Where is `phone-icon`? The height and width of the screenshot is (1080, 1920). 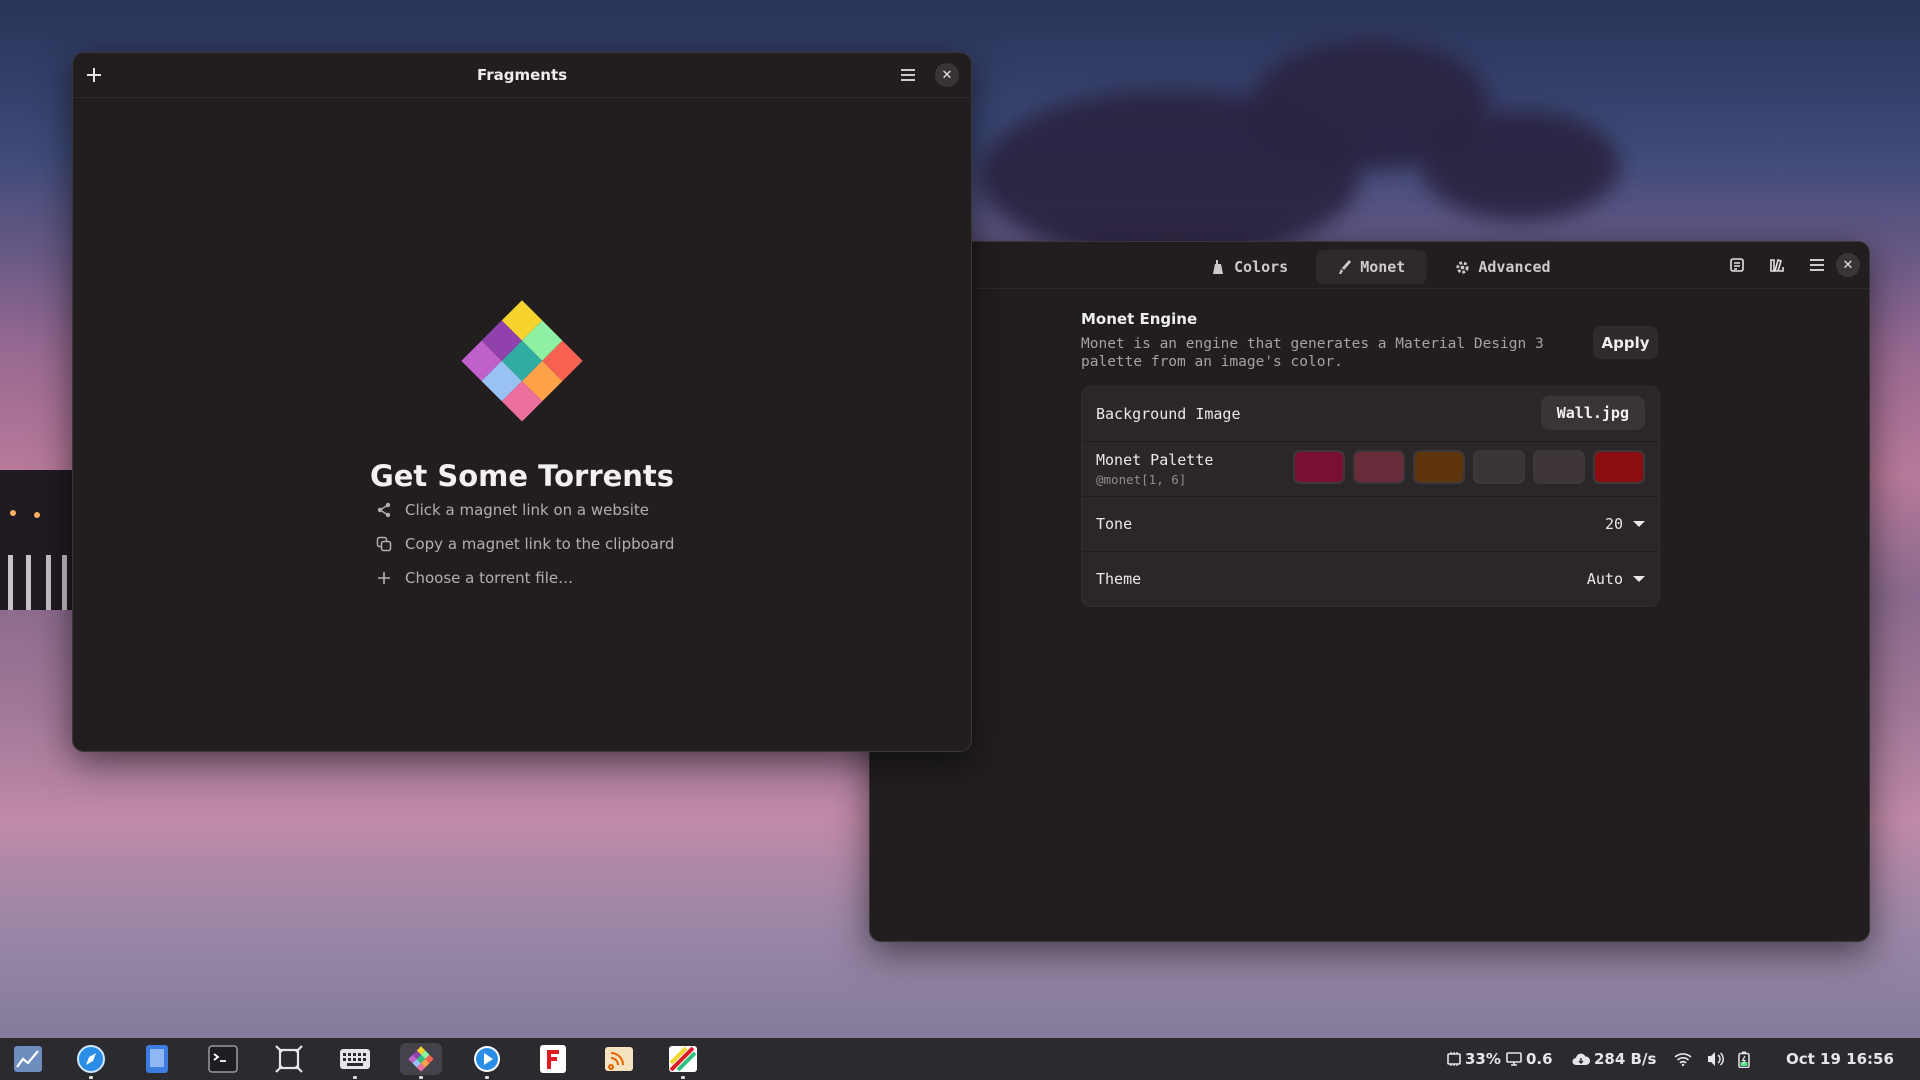 phone-icon is located at coordinates (157, 1059).